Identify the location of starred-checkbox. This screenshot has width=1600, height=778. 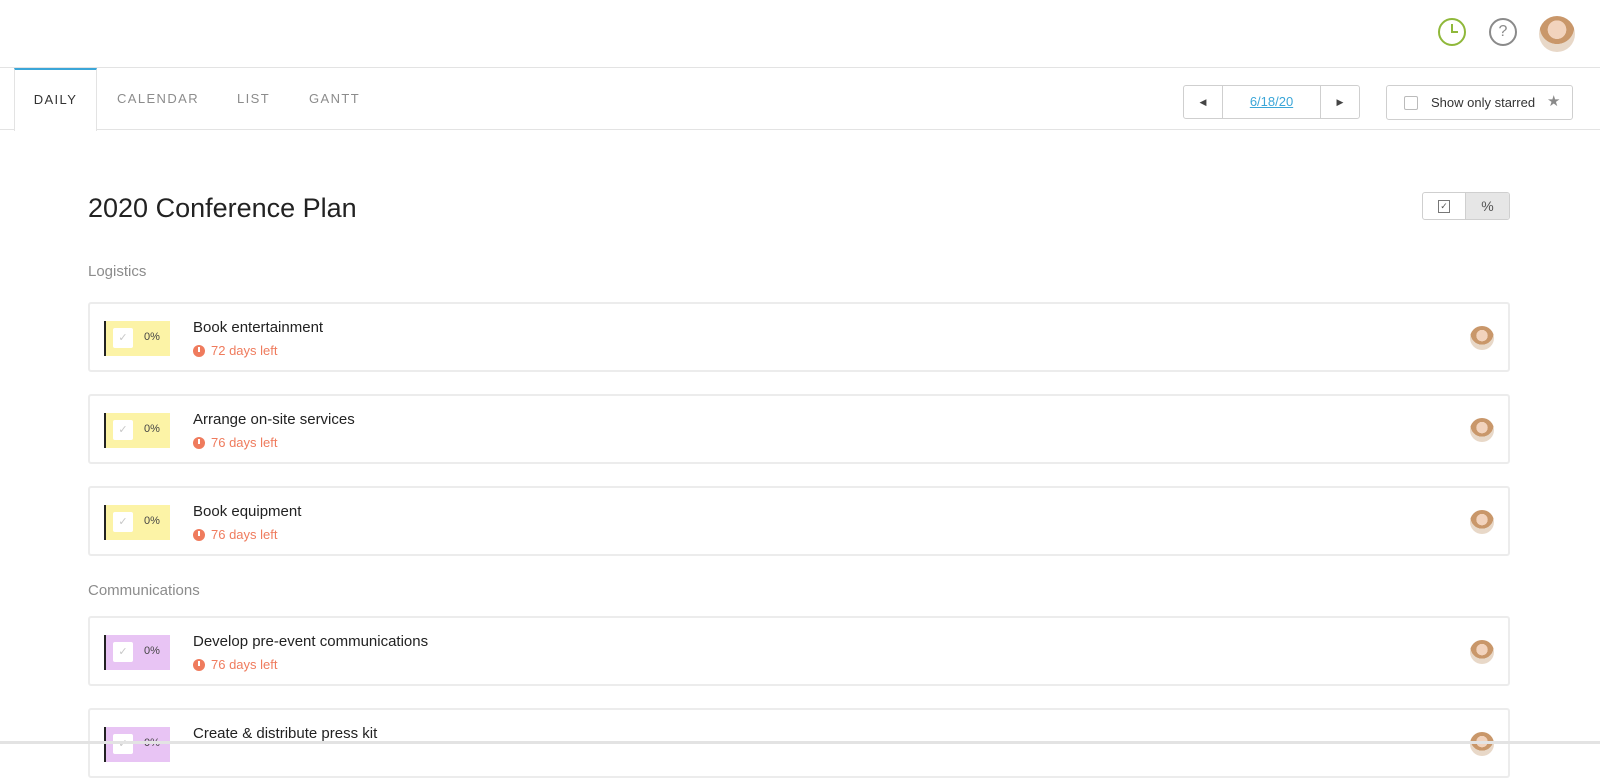
(1411, 103).